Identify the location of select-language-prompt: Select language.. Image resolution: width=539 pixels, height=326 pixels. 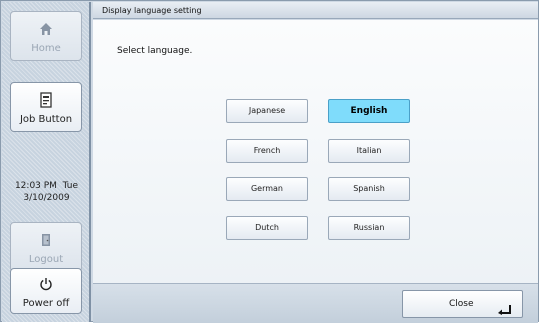
(155, 51).